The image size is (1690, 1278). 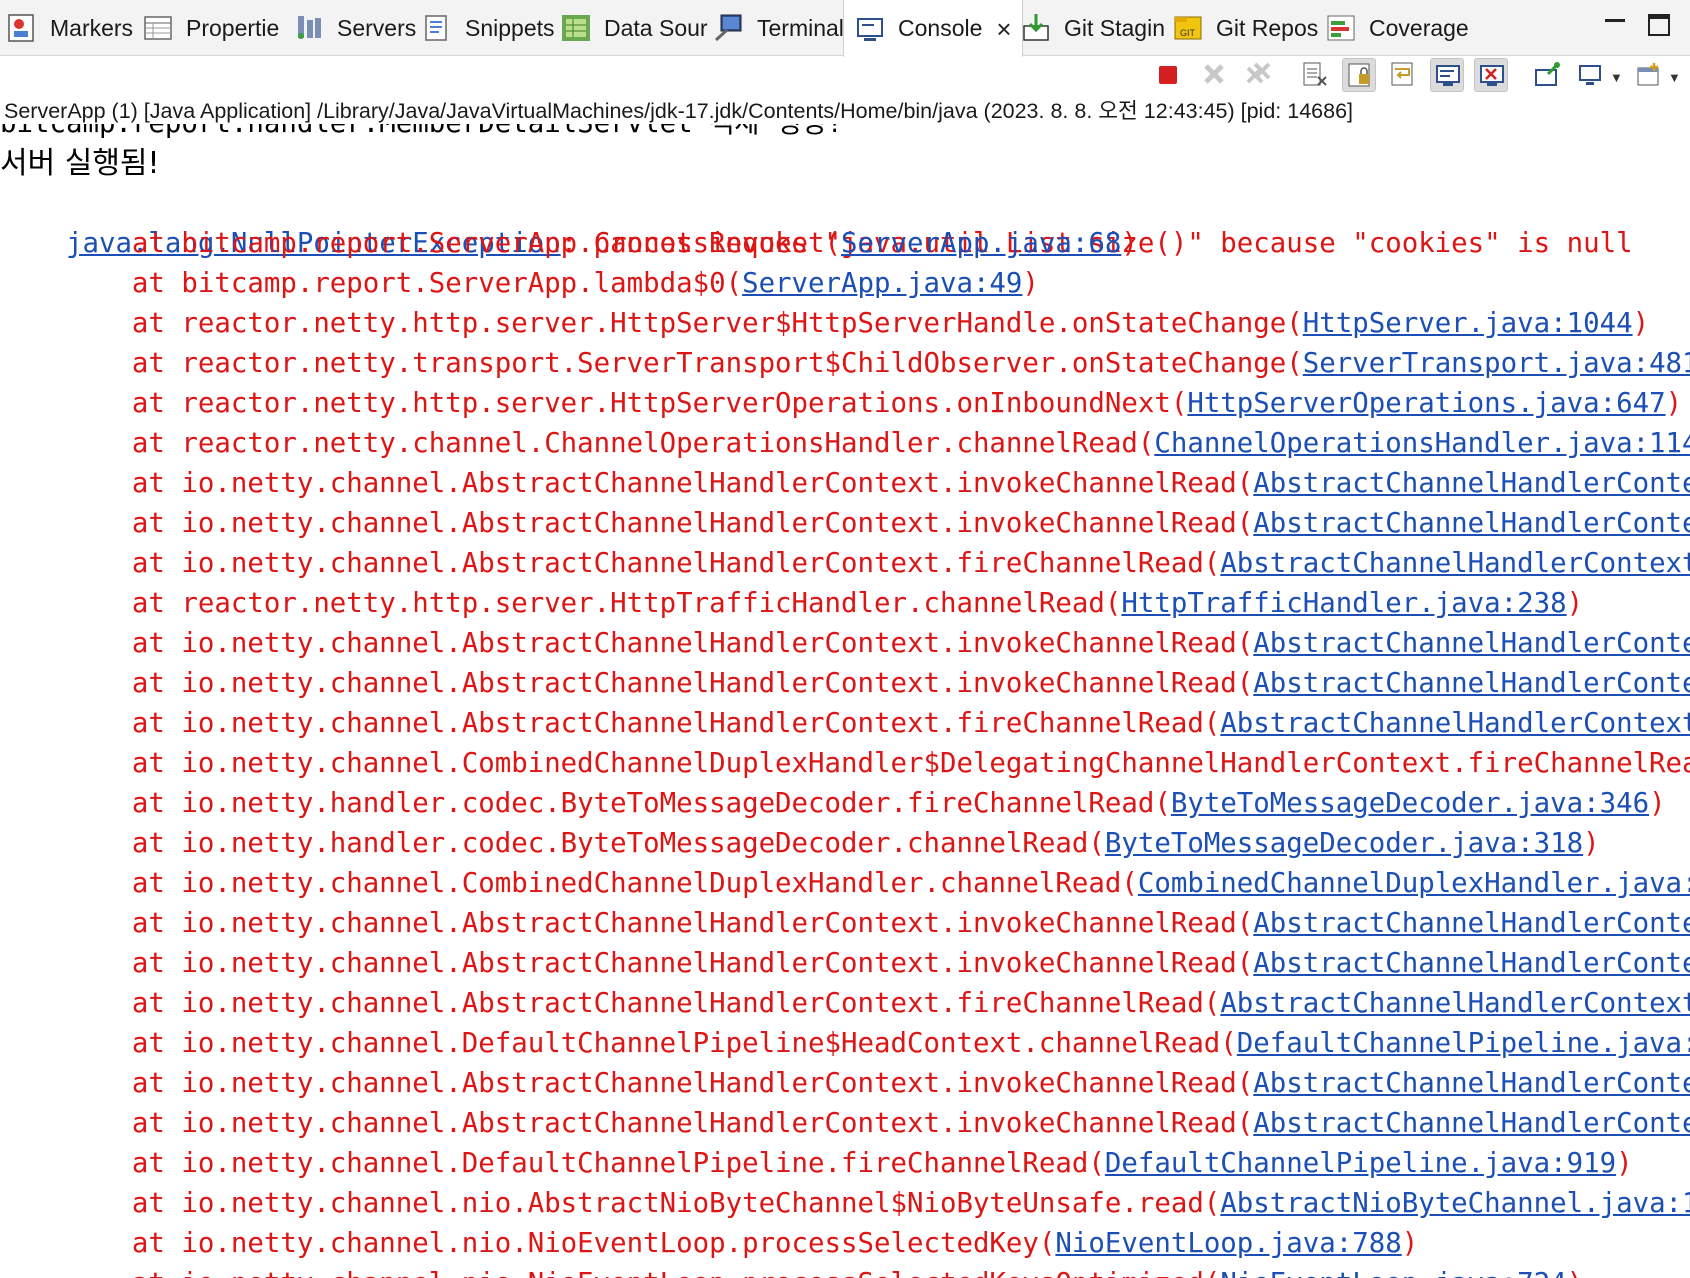 I want to click on tab-properties: Propertie, so click(x=210, y=28).